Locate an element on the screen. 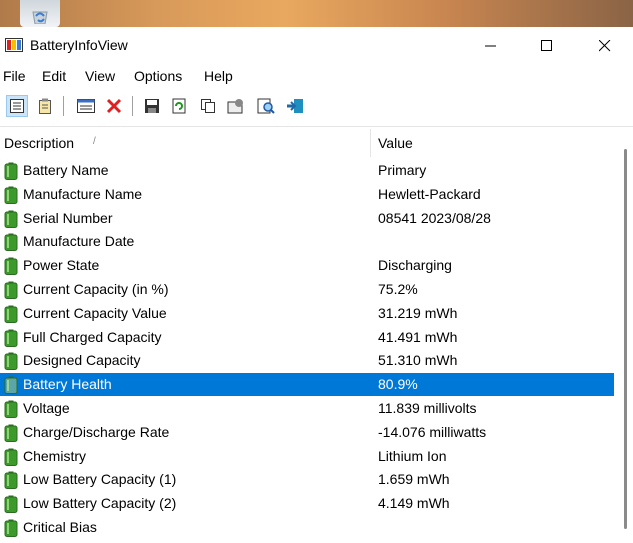 The image size is (633, 543). refresh-button is located at coordinates (179, 106).